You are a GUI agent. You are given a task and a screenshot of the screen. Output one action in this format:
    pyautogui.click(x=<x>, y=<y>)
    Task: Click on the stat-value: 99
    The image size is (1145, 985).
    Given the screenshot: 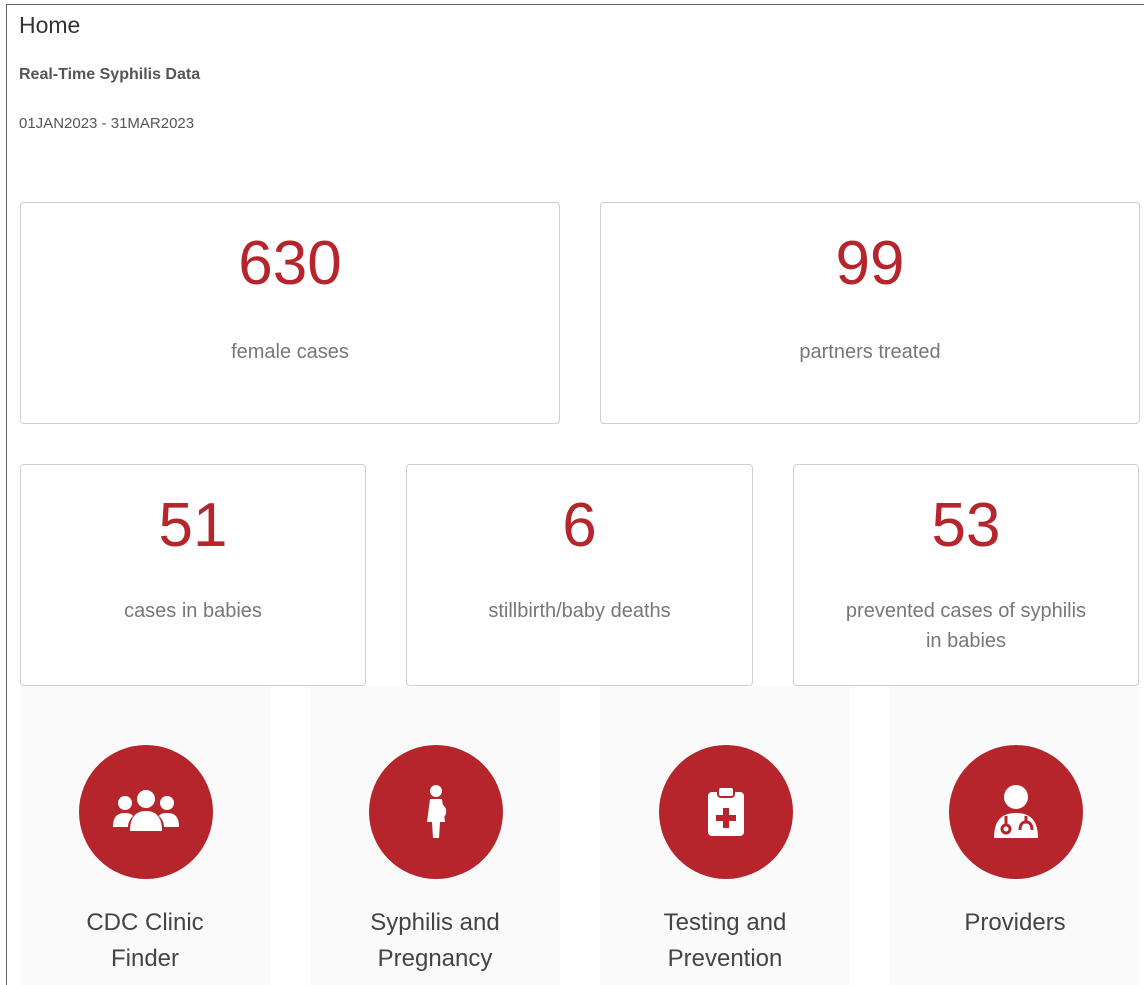 What is the action you would take?
    pyautogui.click(x=870, y=263)
    